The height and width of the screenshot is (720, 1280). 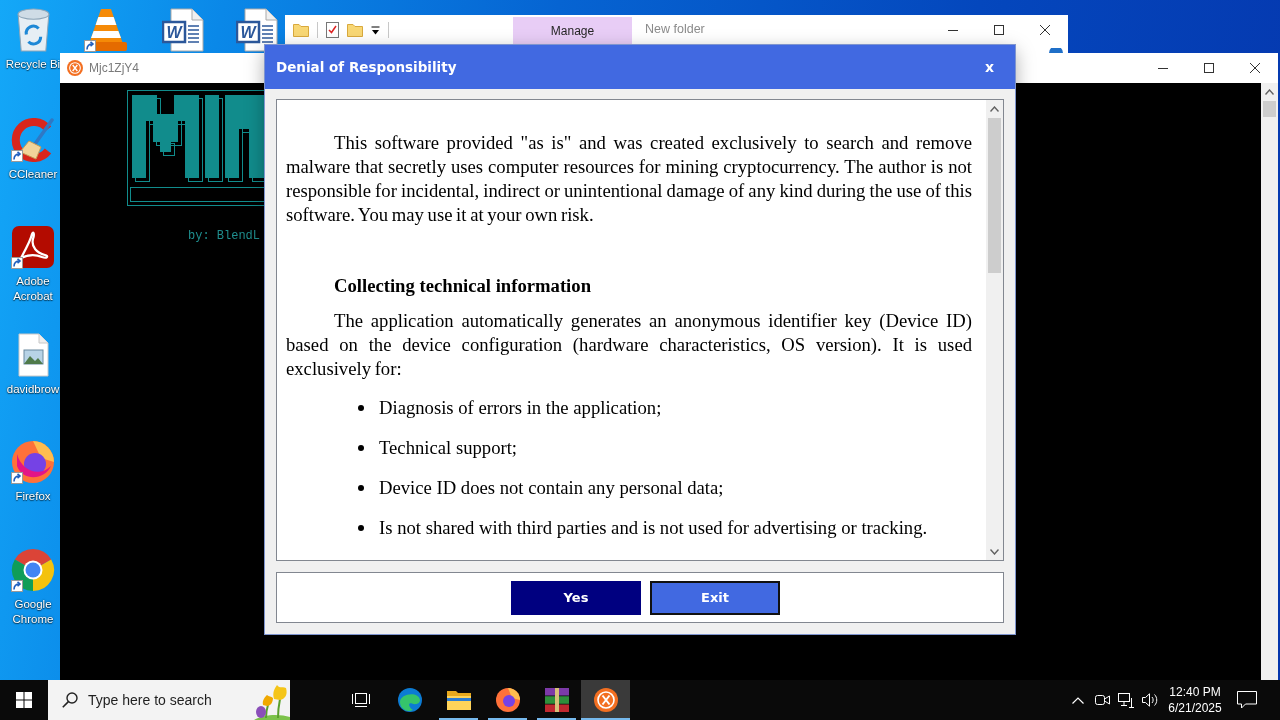 I want to click on task-view-icon, so click(x=360, y=700).